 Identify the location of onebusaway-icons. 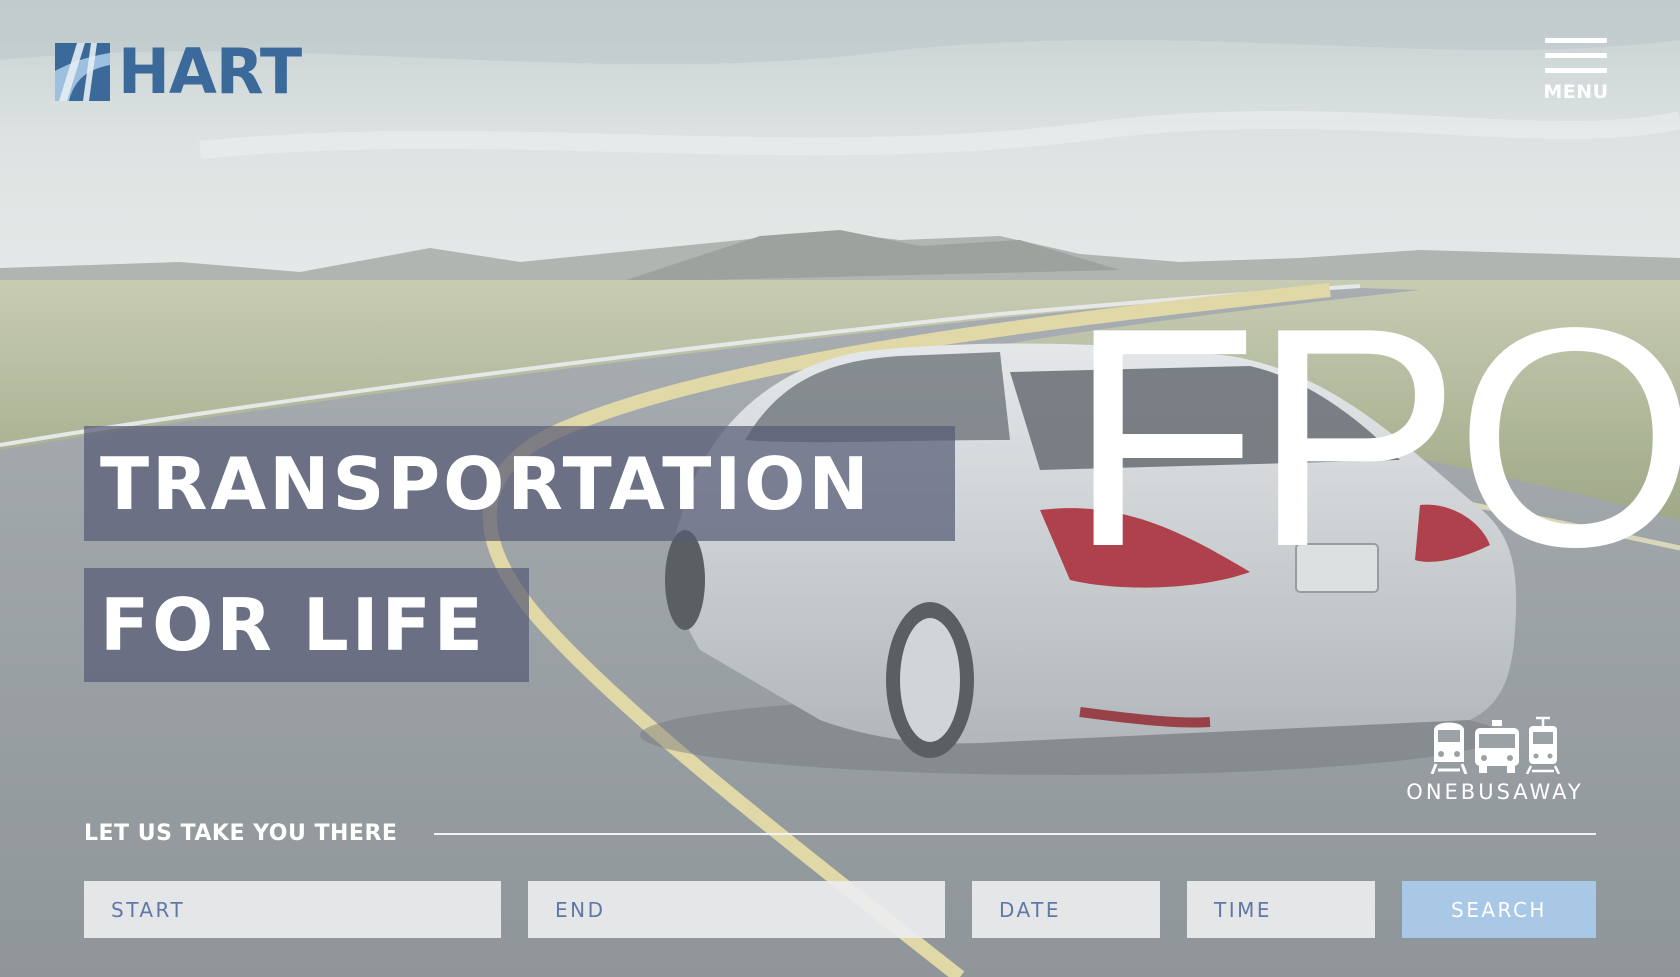
(1495, 745).